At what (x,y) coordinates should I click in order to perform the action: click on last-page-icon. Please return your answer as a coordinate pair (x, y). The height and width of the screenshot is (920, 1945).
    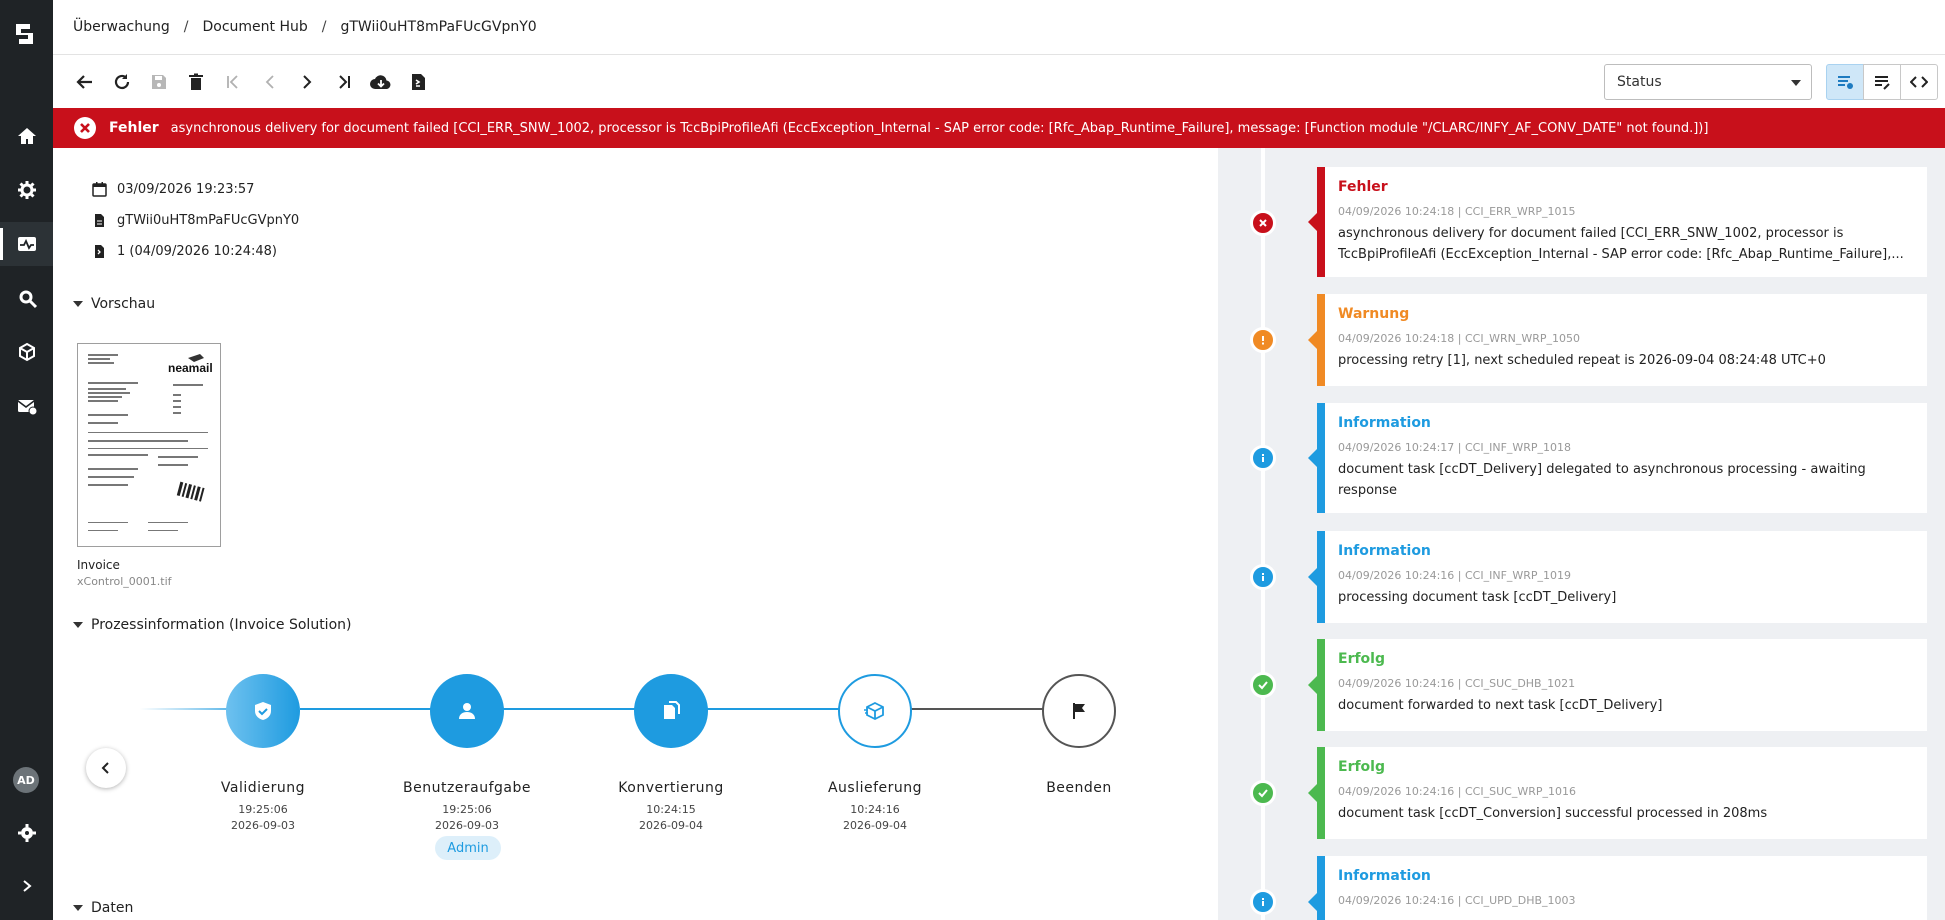
    Looking at the image, I should click on (343, 82).